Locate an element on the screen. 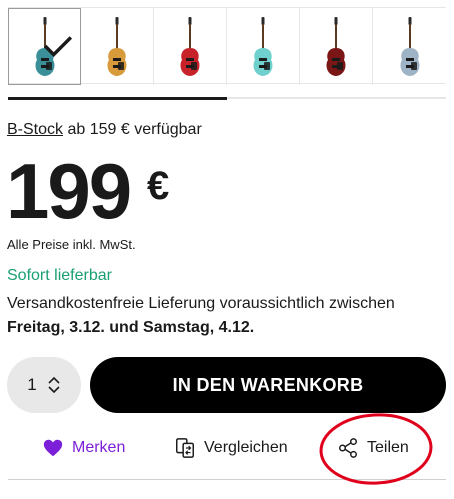  vat-note: Alle Preise inkl. MwSt. is located at coordinates (71, 244).